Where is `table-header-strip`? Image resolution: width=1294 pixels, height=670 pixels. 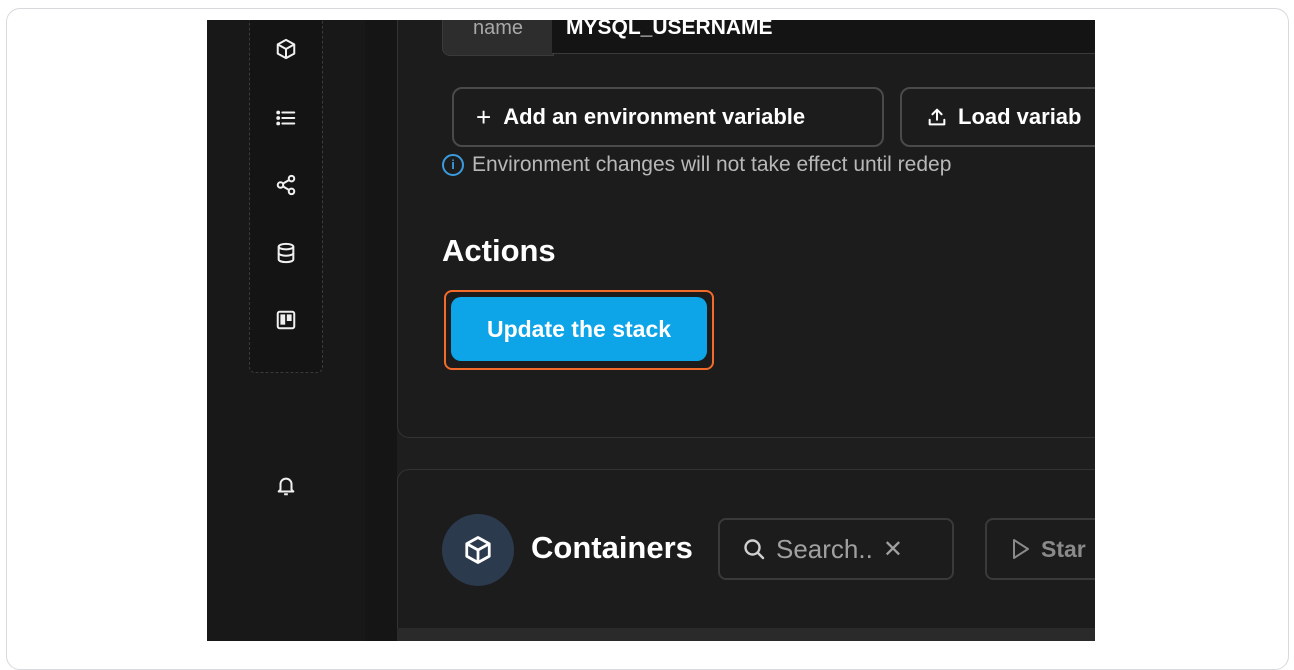 table-header-strip is located at coordinates (746, 634).